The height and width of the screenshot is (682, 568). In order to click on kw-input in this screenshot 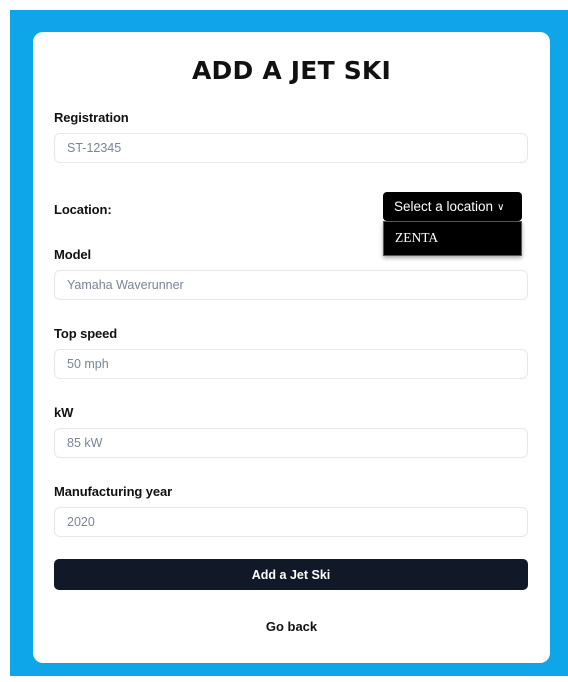, I will do `click(291, 443)`.